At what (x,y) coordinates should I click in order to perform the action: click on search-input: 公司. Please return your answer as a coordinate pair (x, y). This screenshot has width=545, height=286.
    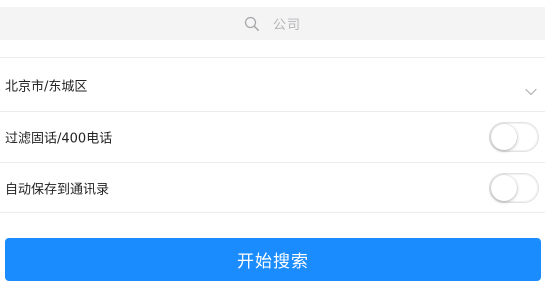
    Looking at the image, I should click on (272, 23).